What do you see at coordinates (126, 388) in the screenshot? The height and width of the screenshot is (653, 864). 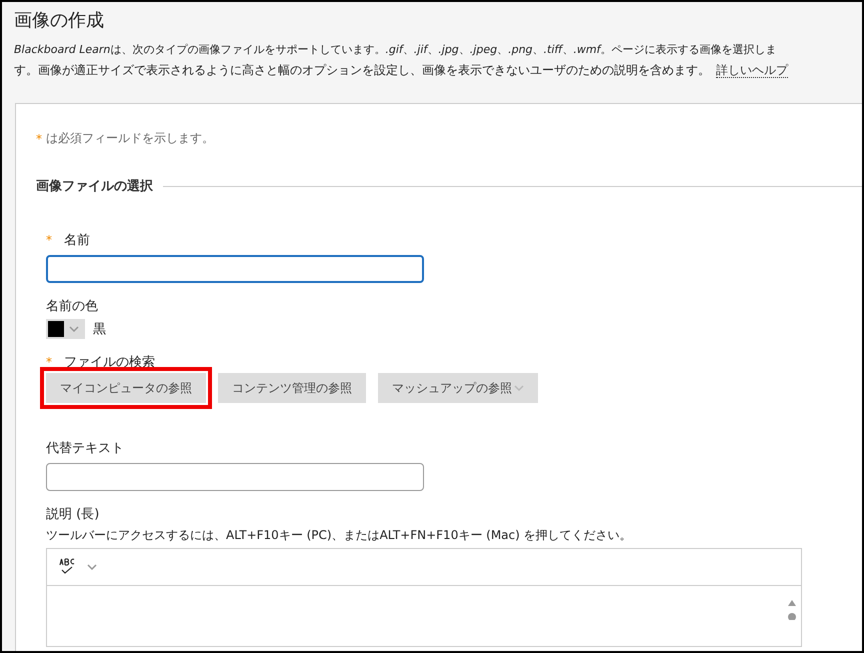 I see `browse-button: マイコンピュータの参照` at bounding box center [126, 388].